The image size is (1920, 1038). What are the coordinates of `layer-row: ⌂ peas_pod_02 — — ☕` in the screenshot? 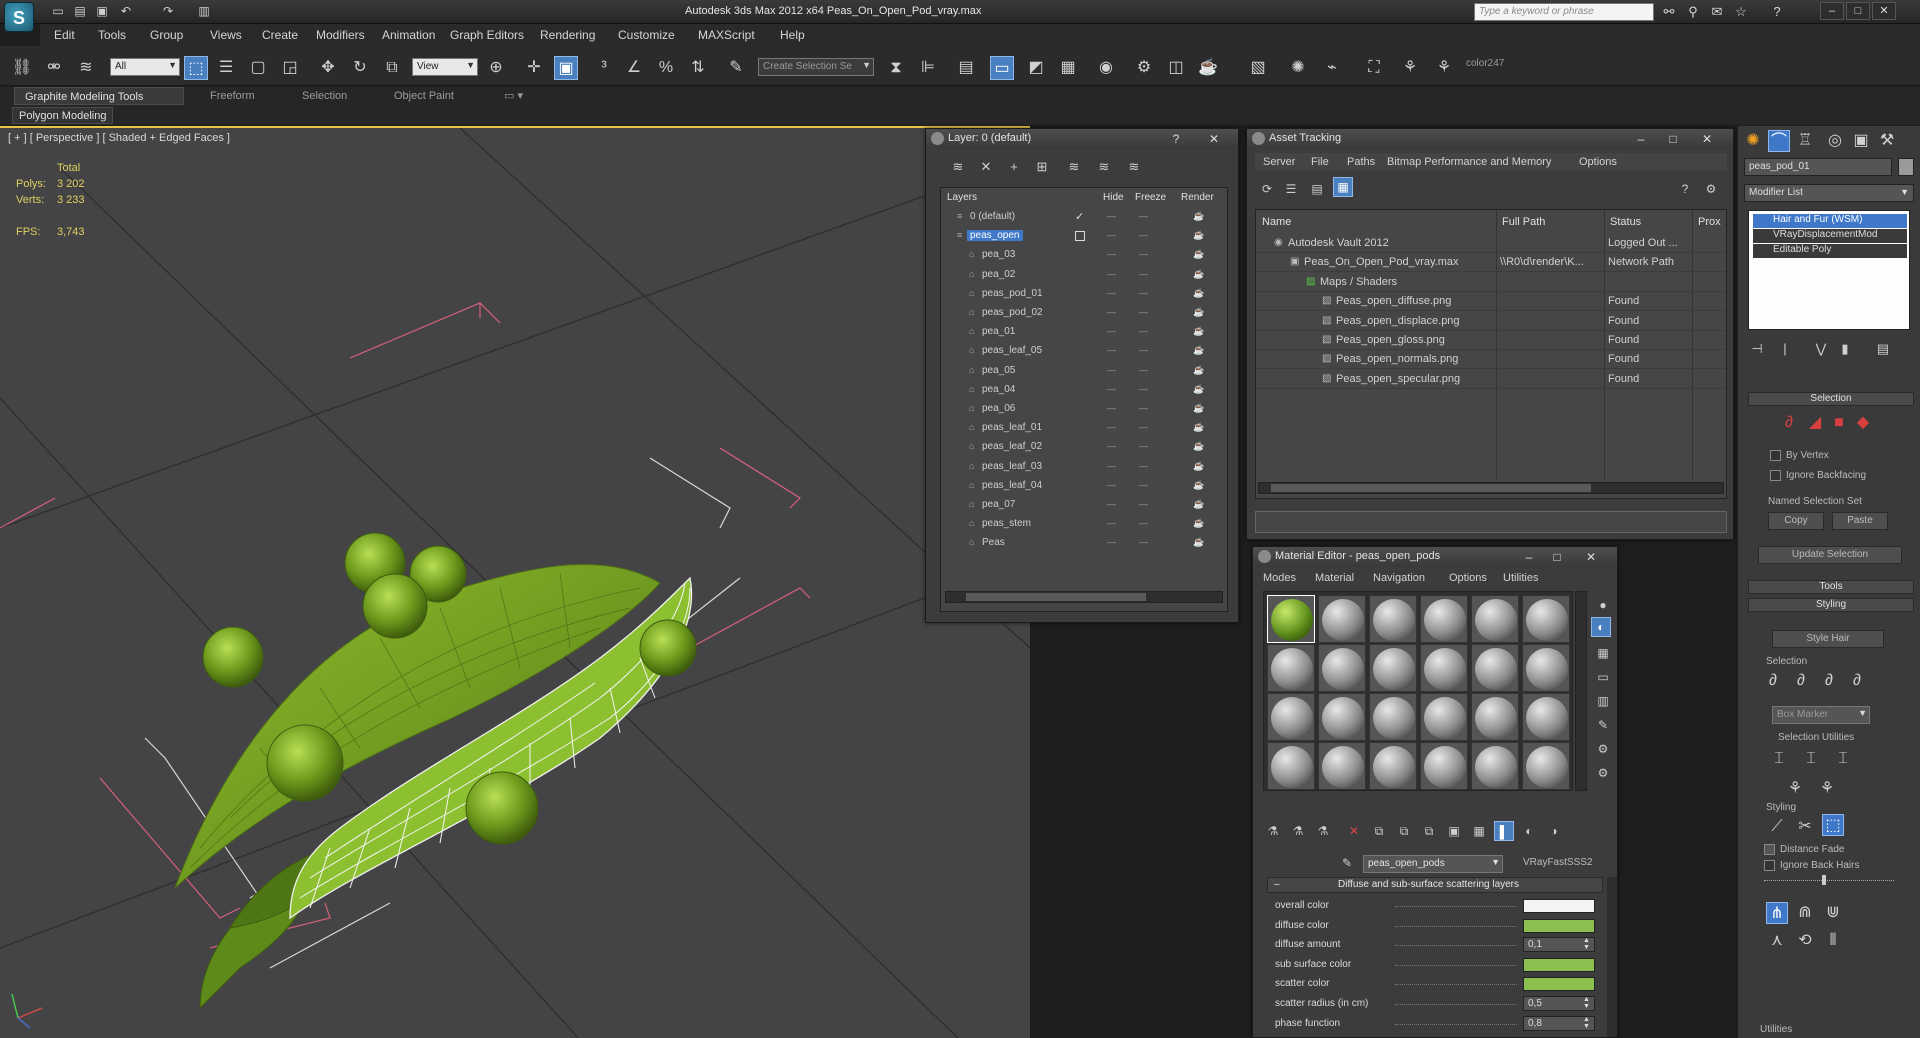 It's located at (1084, 313).